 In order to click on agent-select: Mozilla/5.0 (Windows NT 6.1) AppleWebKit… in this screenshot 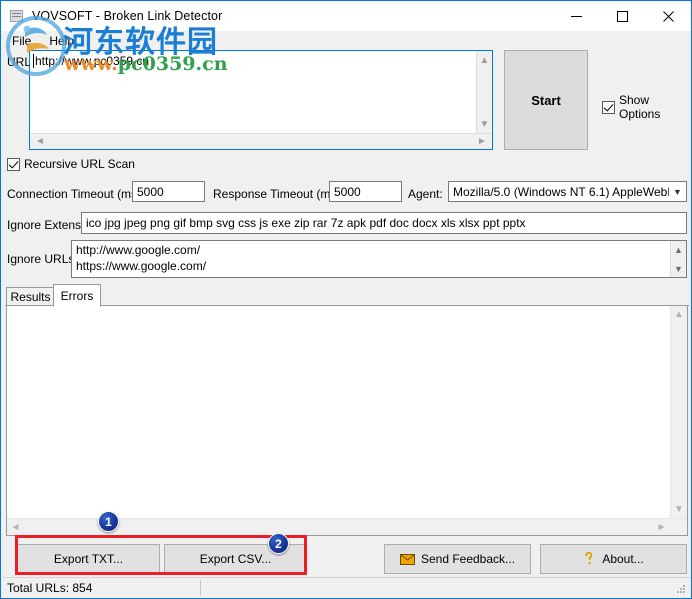, I will do `click(567, 191)`.